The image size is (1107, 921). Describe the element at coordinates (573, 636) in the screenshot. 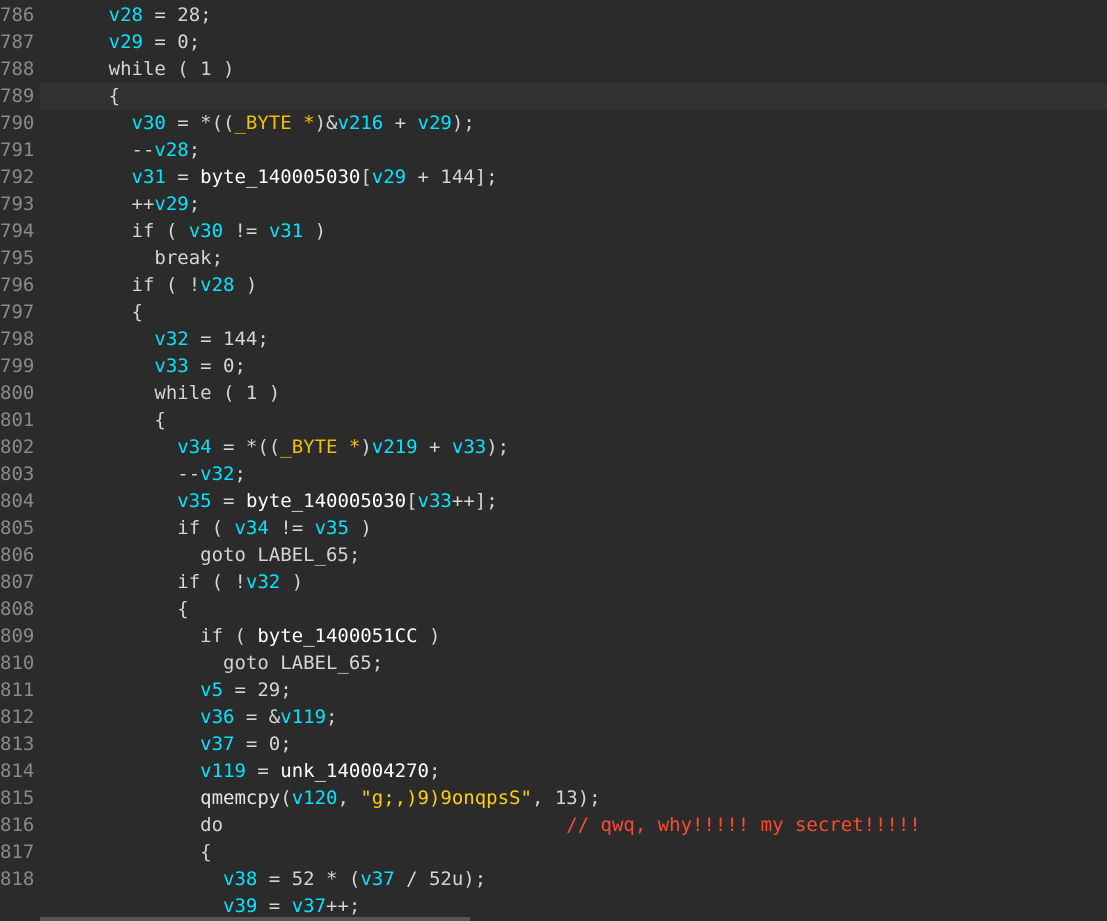

I see `code-line: if ( byte_1400051CC )` at that location.